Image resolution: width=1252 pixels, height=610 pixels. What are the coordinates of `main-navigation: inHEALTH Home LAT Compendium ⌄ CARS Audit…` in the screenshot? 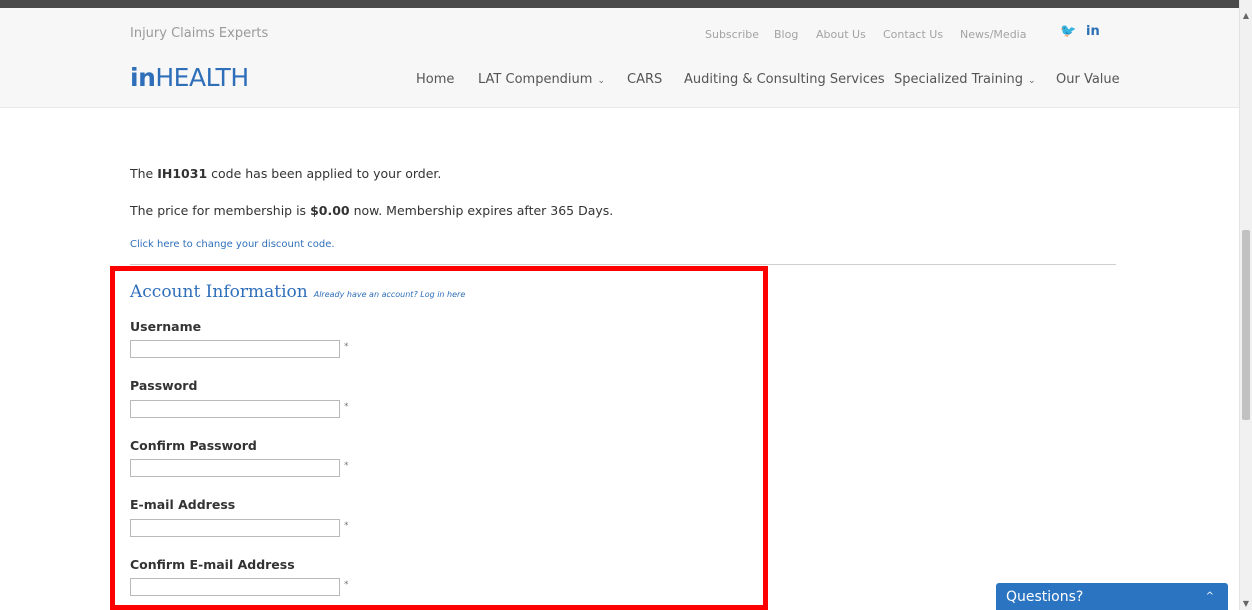 It's located at (620, 84).